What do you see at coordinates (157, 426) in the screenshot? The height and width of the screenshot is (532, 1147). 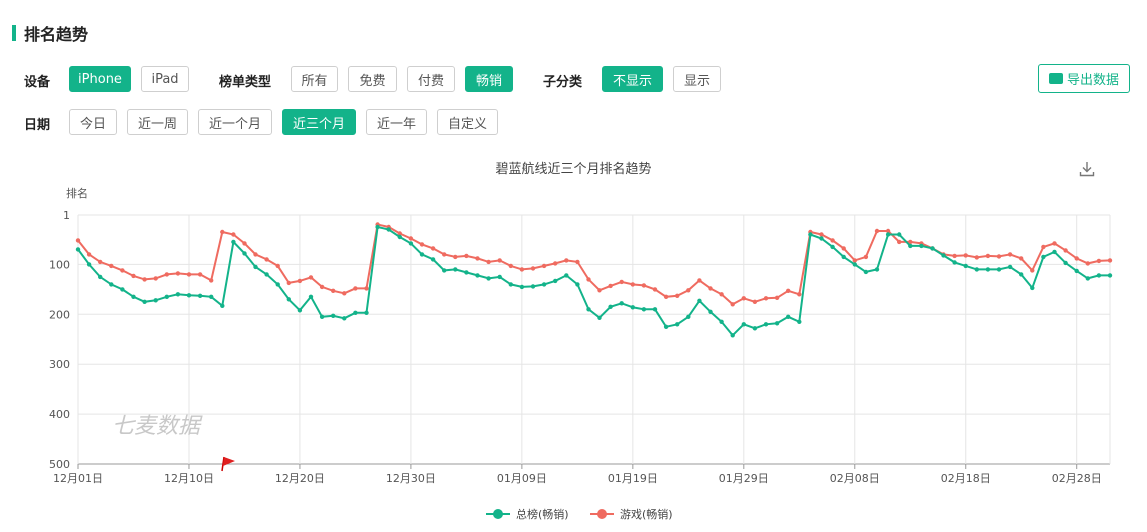 I see `watermark: 七麦数据` at bounding box center [157, 426].